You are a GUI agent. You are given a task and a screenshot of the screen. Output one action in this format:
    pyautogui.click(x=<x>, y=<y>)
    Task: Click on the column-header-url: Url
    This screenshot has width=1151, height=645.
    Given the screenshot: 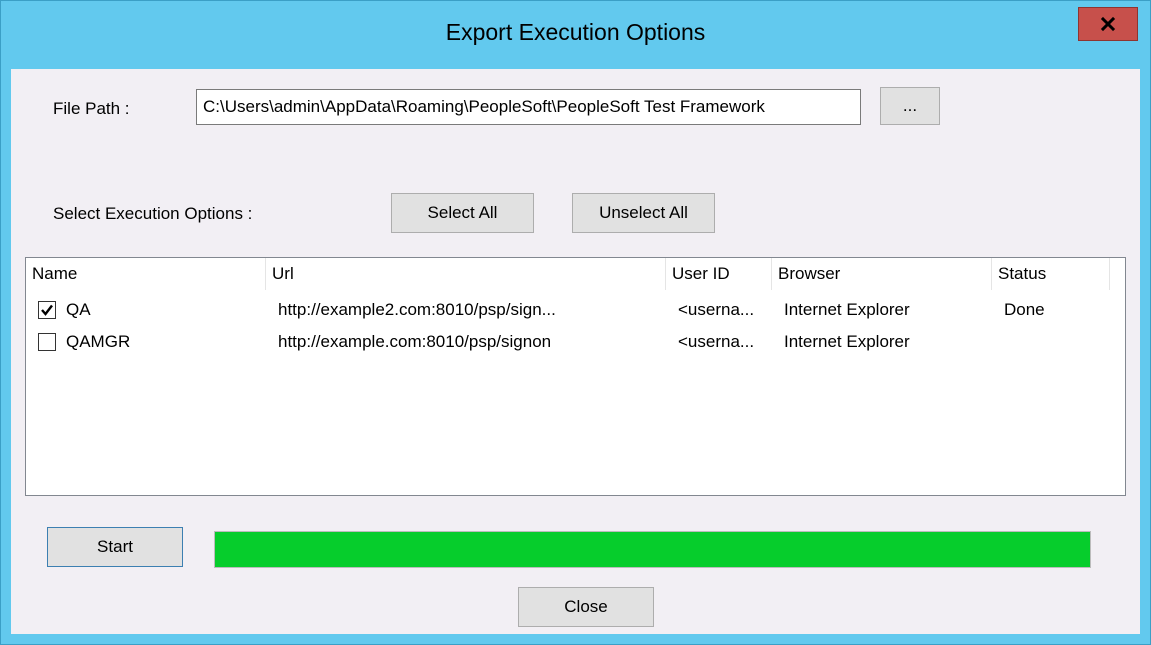 What is the action you would take?
    pyautogui.click(x=466, y=274)
    